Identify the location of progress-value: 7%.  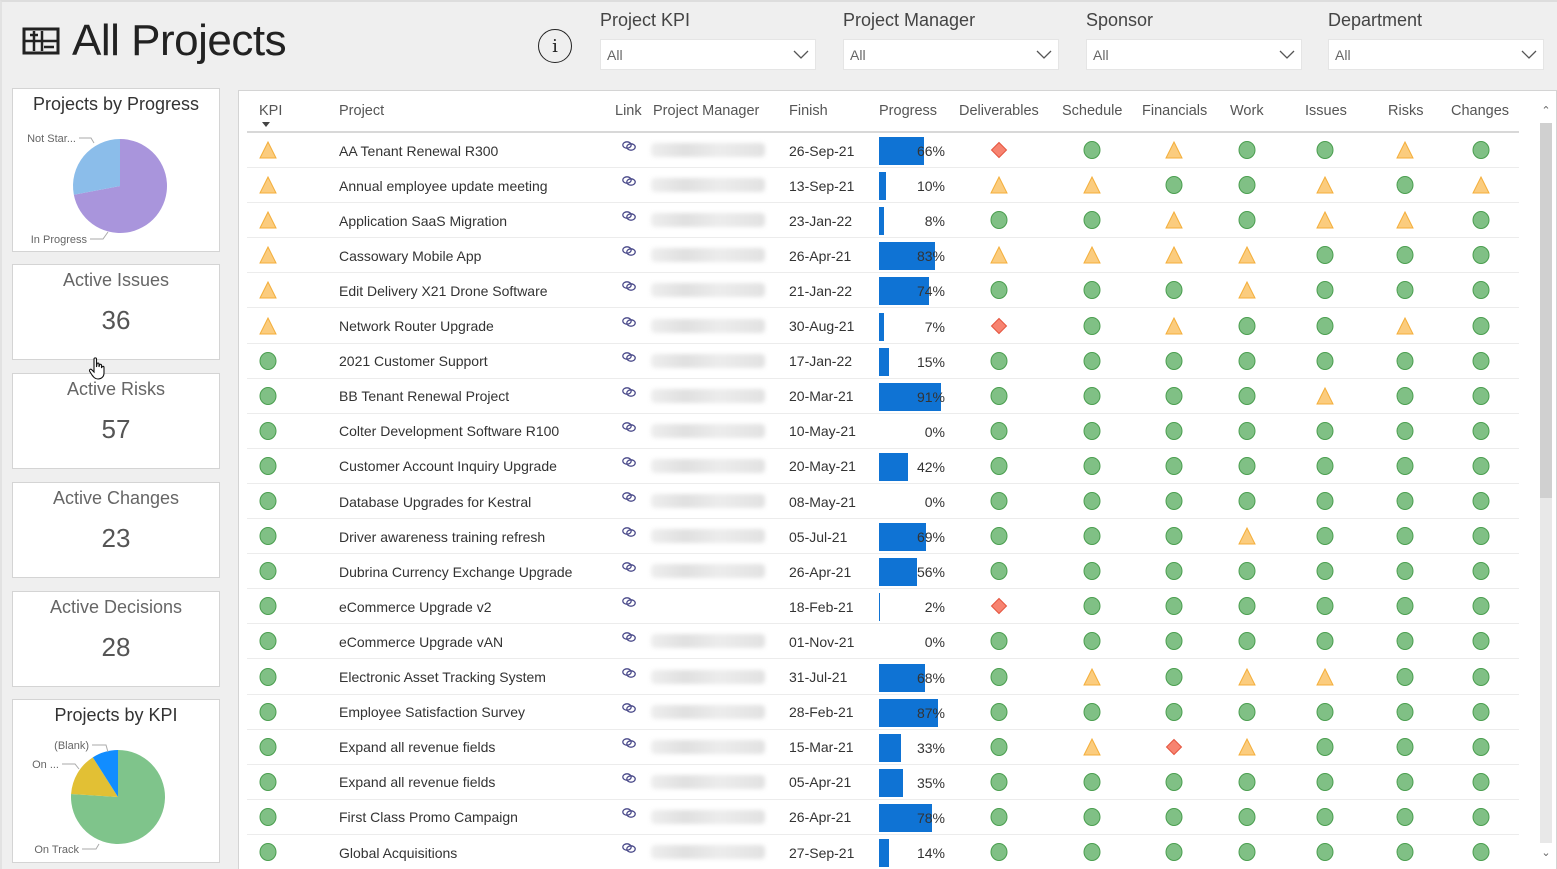
(934, 326).